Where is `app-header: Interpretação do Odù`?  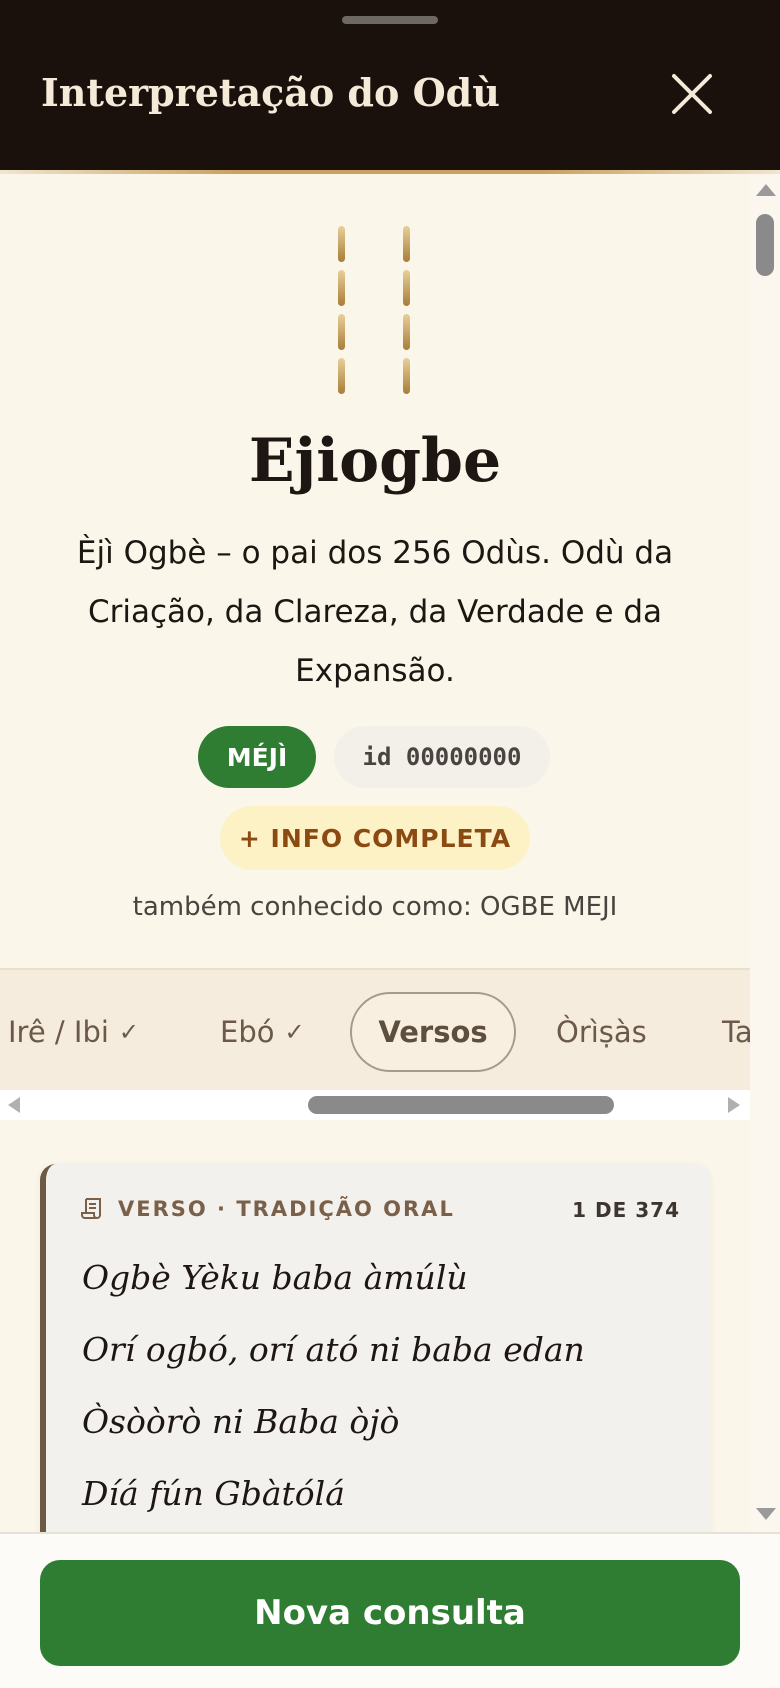 app-header: Interpretação do Odù is located at coordinates (390, 85).